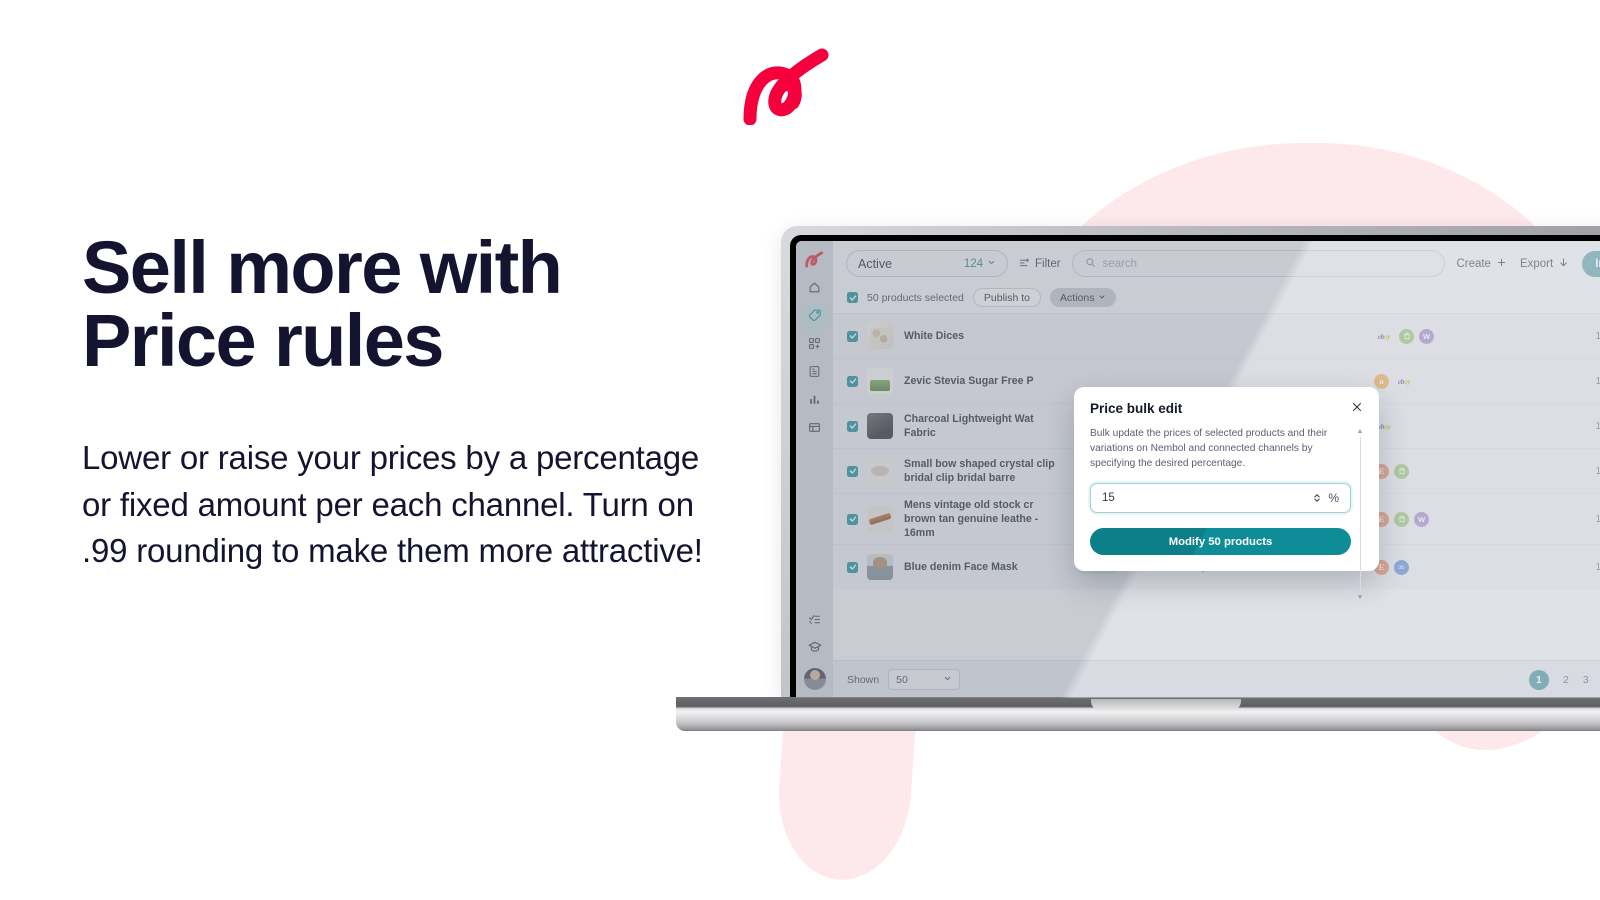 Image resolution: width=1600 pixels, height=900 pixels. I want to click on product-channels: EW, so click(1422, 519).